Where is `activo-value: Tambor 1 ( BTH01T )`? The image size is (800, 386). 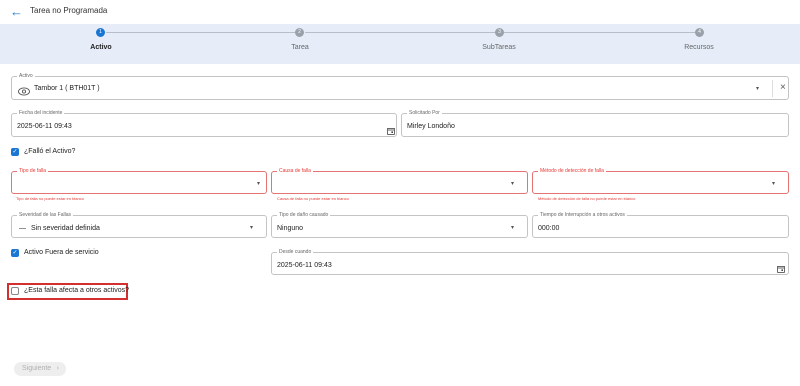 activo-value: Tambor 1 ( BTH01T ) is located at coordinates (67, 88).